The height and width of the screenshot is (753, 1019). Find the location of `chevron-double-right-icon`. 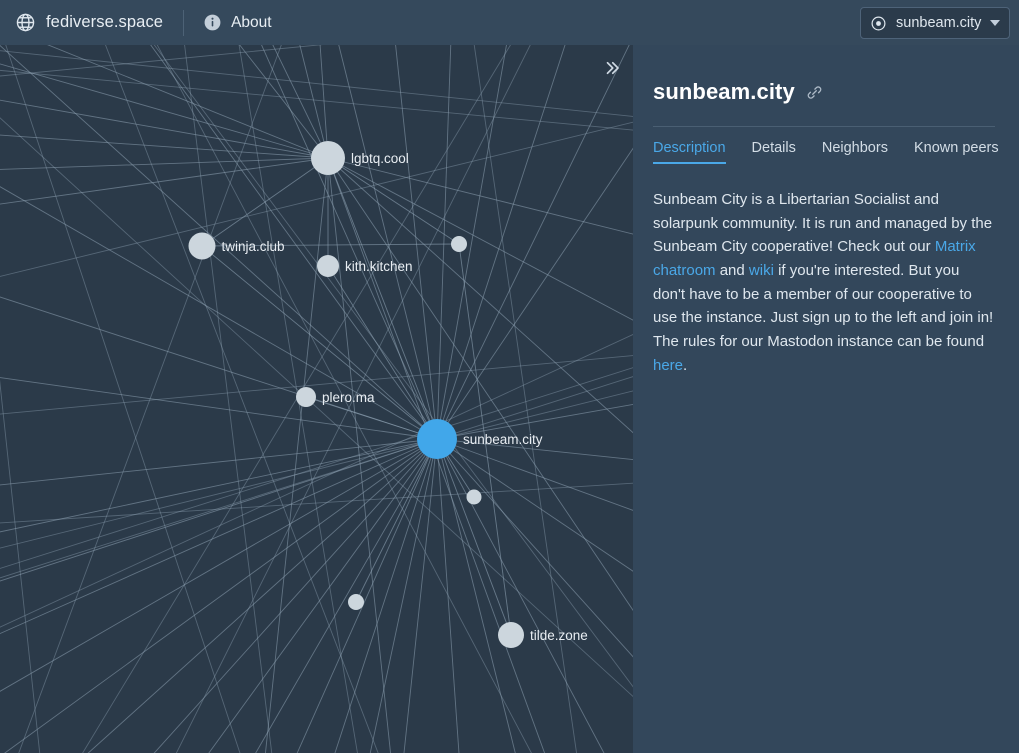

chevron-double-right-icon is located at coordinates (612, 68).